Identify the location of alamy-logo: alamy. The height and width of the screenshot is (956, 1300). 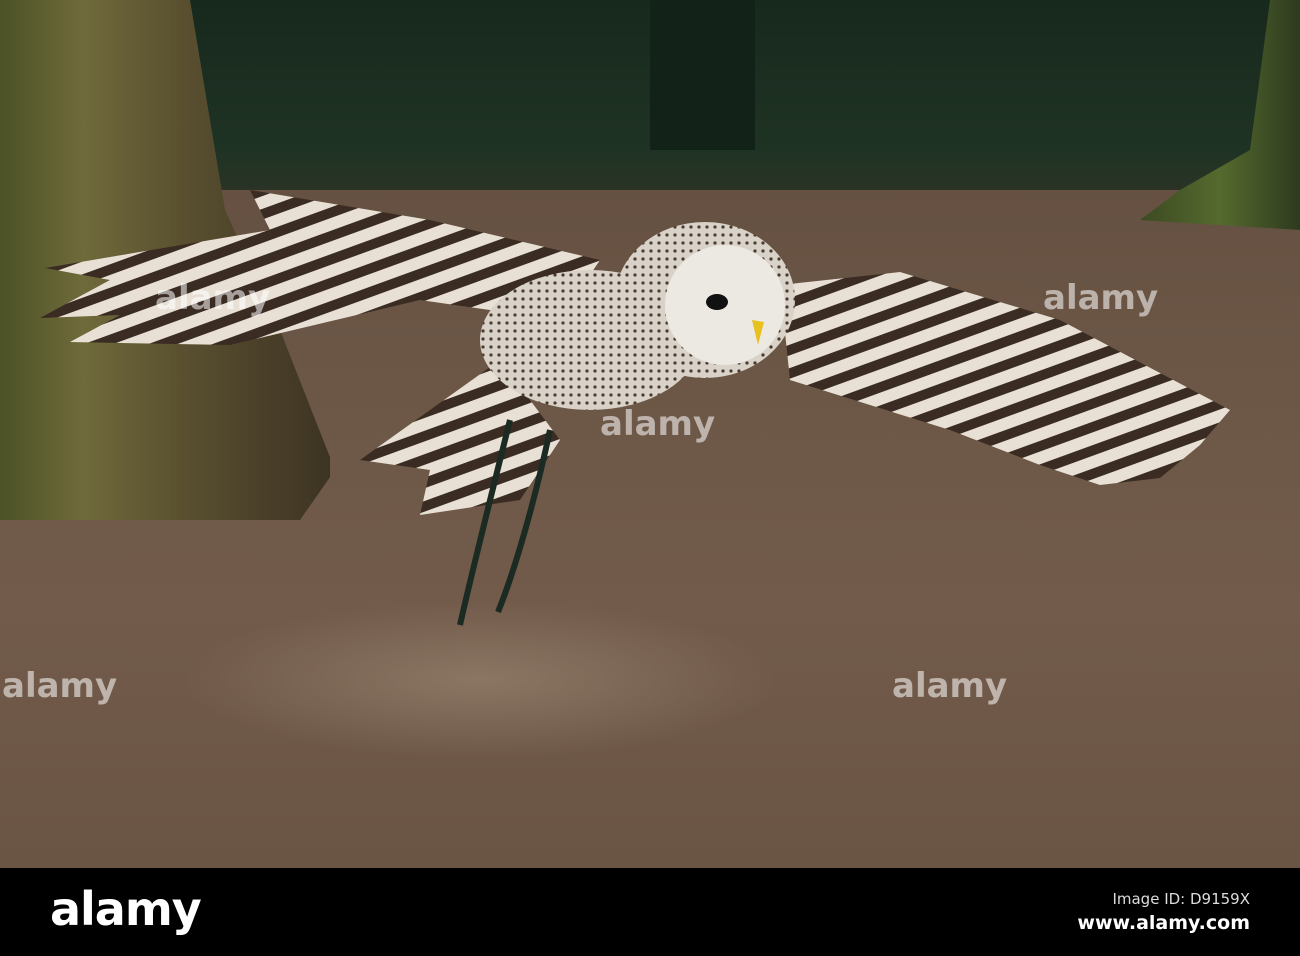
(126, 909).